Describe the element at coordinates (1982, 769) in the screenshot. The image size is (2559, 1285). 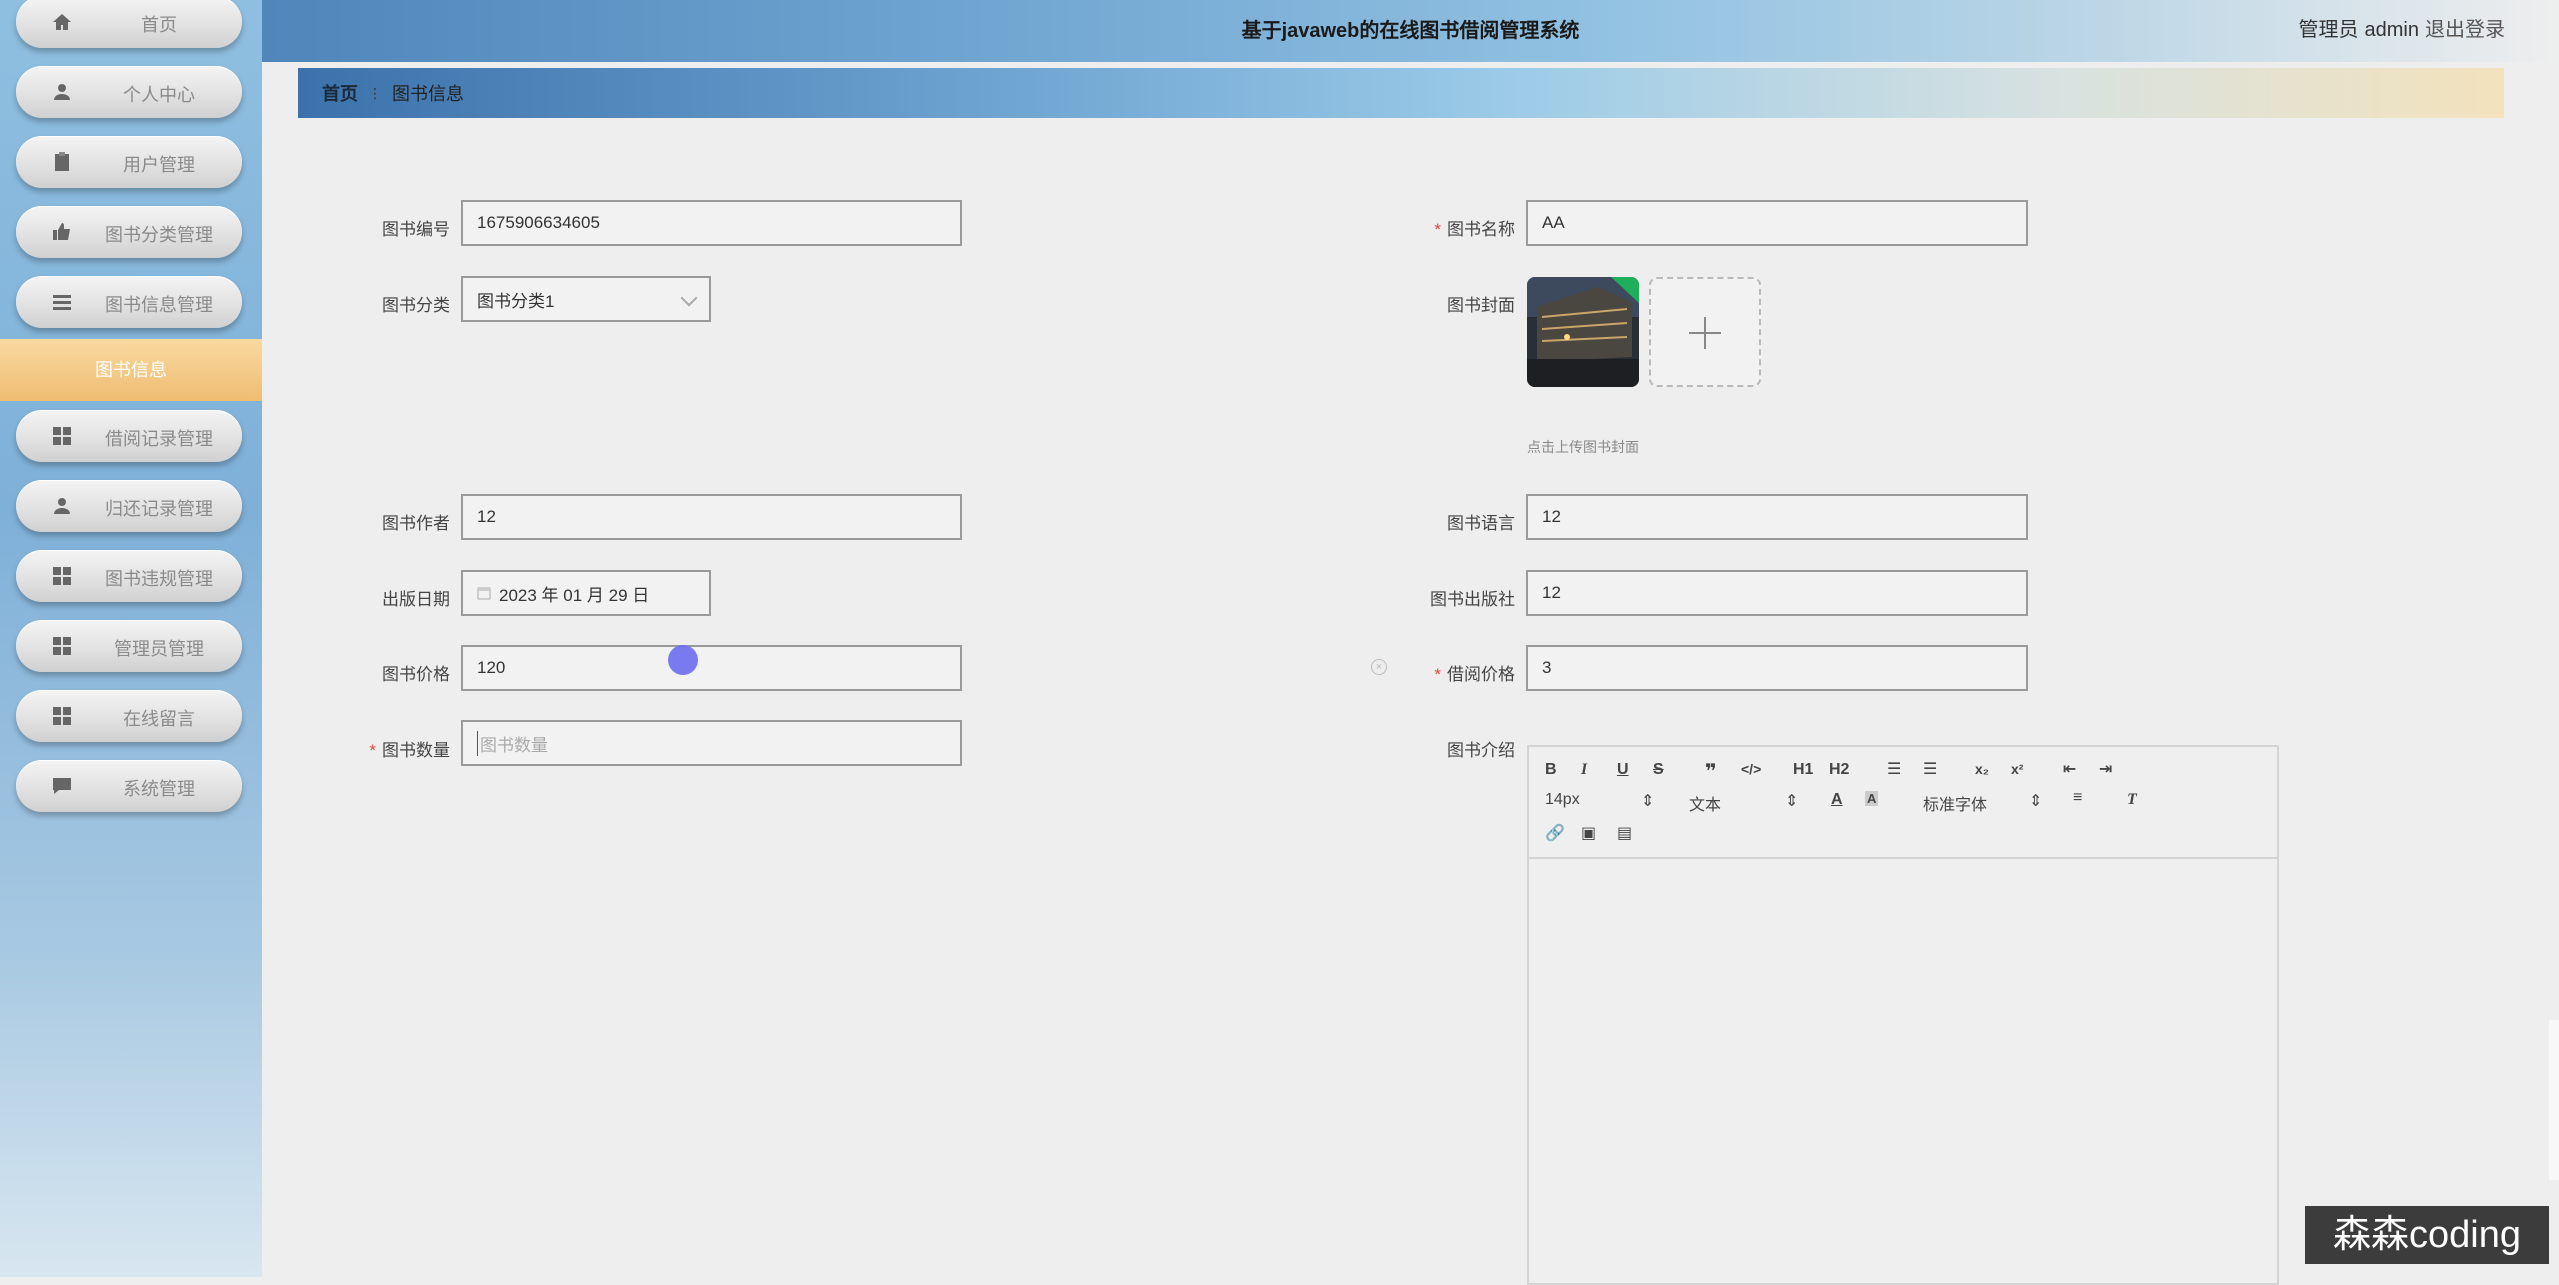
I see `subscript-icon: x₂` at that location.